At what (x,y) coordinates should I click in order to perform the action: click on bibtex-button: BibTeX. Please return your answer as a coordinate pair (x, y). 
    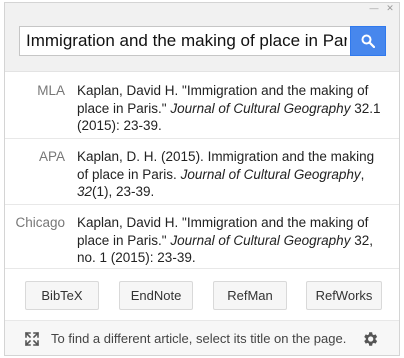
    Looking at the image, I should click on (62, 295).